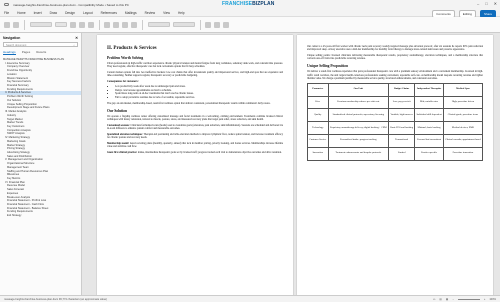  I want to click on table-header: Independent Therapists, so click(429, 89).